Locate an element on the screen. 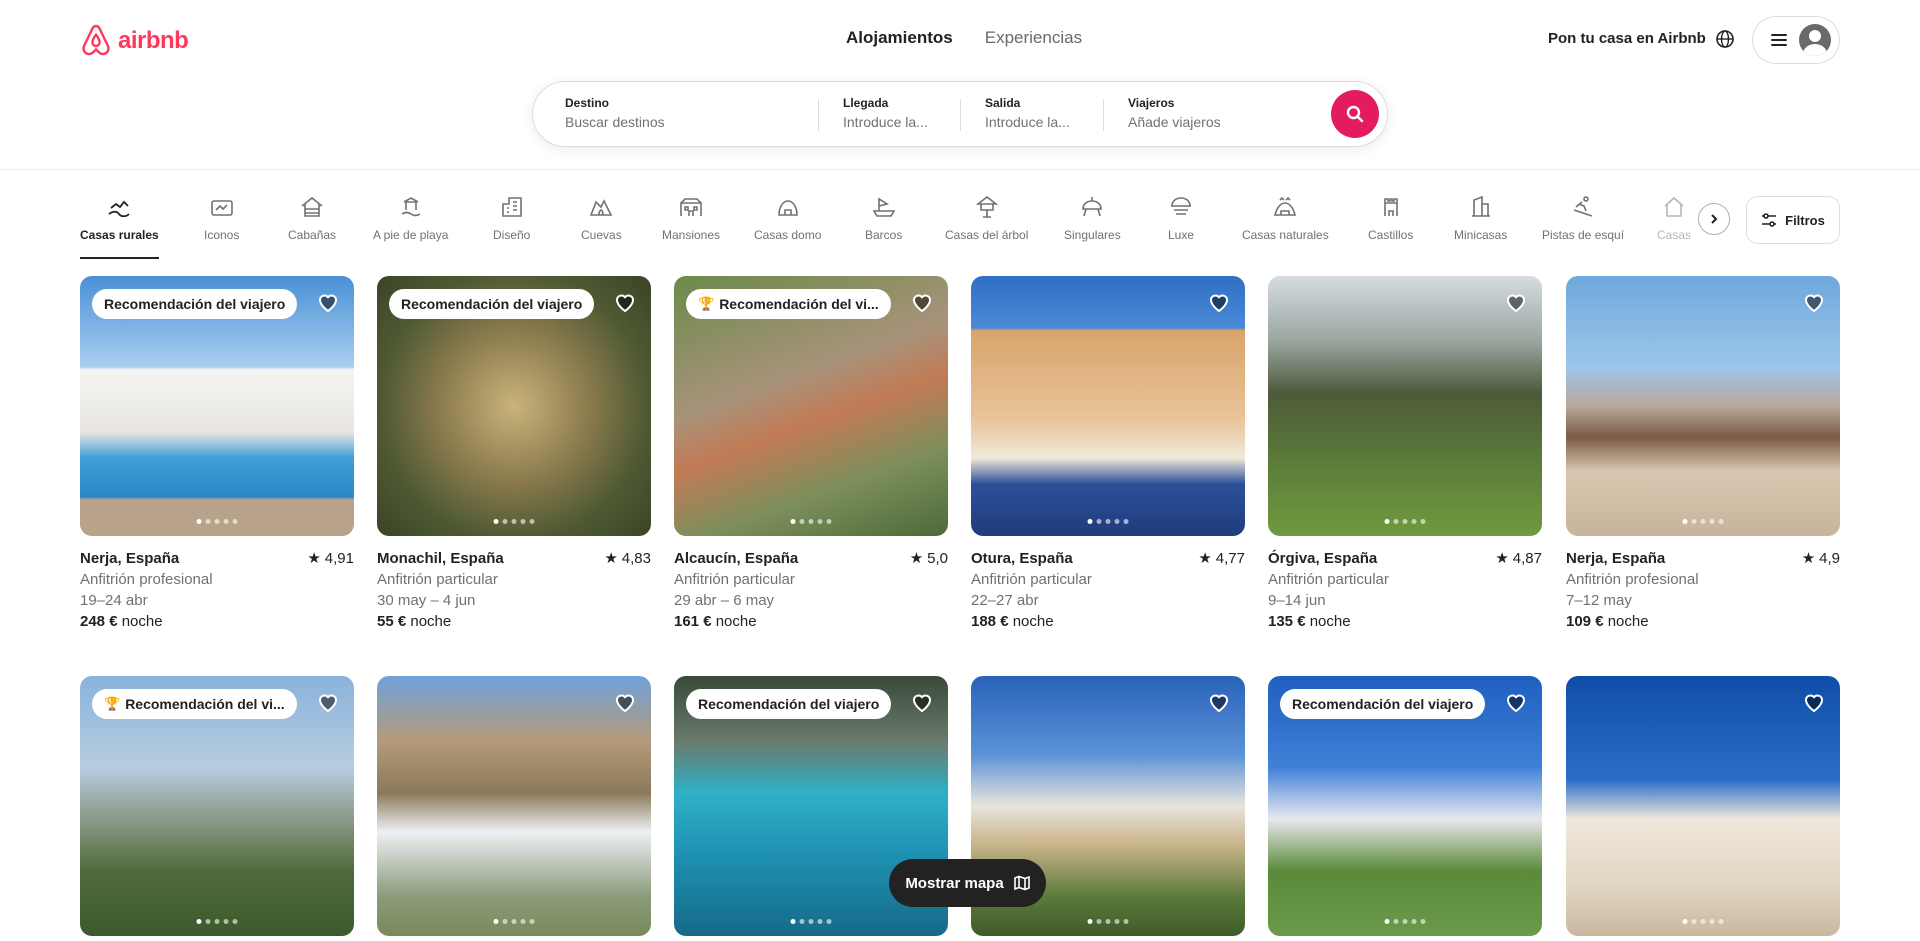 This screenshot has height=941, width=1920. category-singulares: Singulares is located at coordinates (1092, 218).